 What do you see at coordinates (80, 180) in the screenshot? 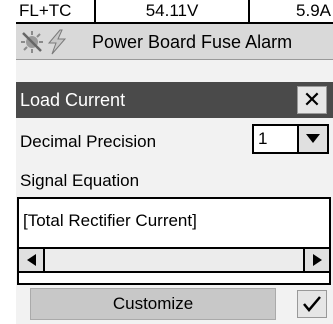
I see `signal-equation-label: Signal Equation` at bounding box center [80, 180].